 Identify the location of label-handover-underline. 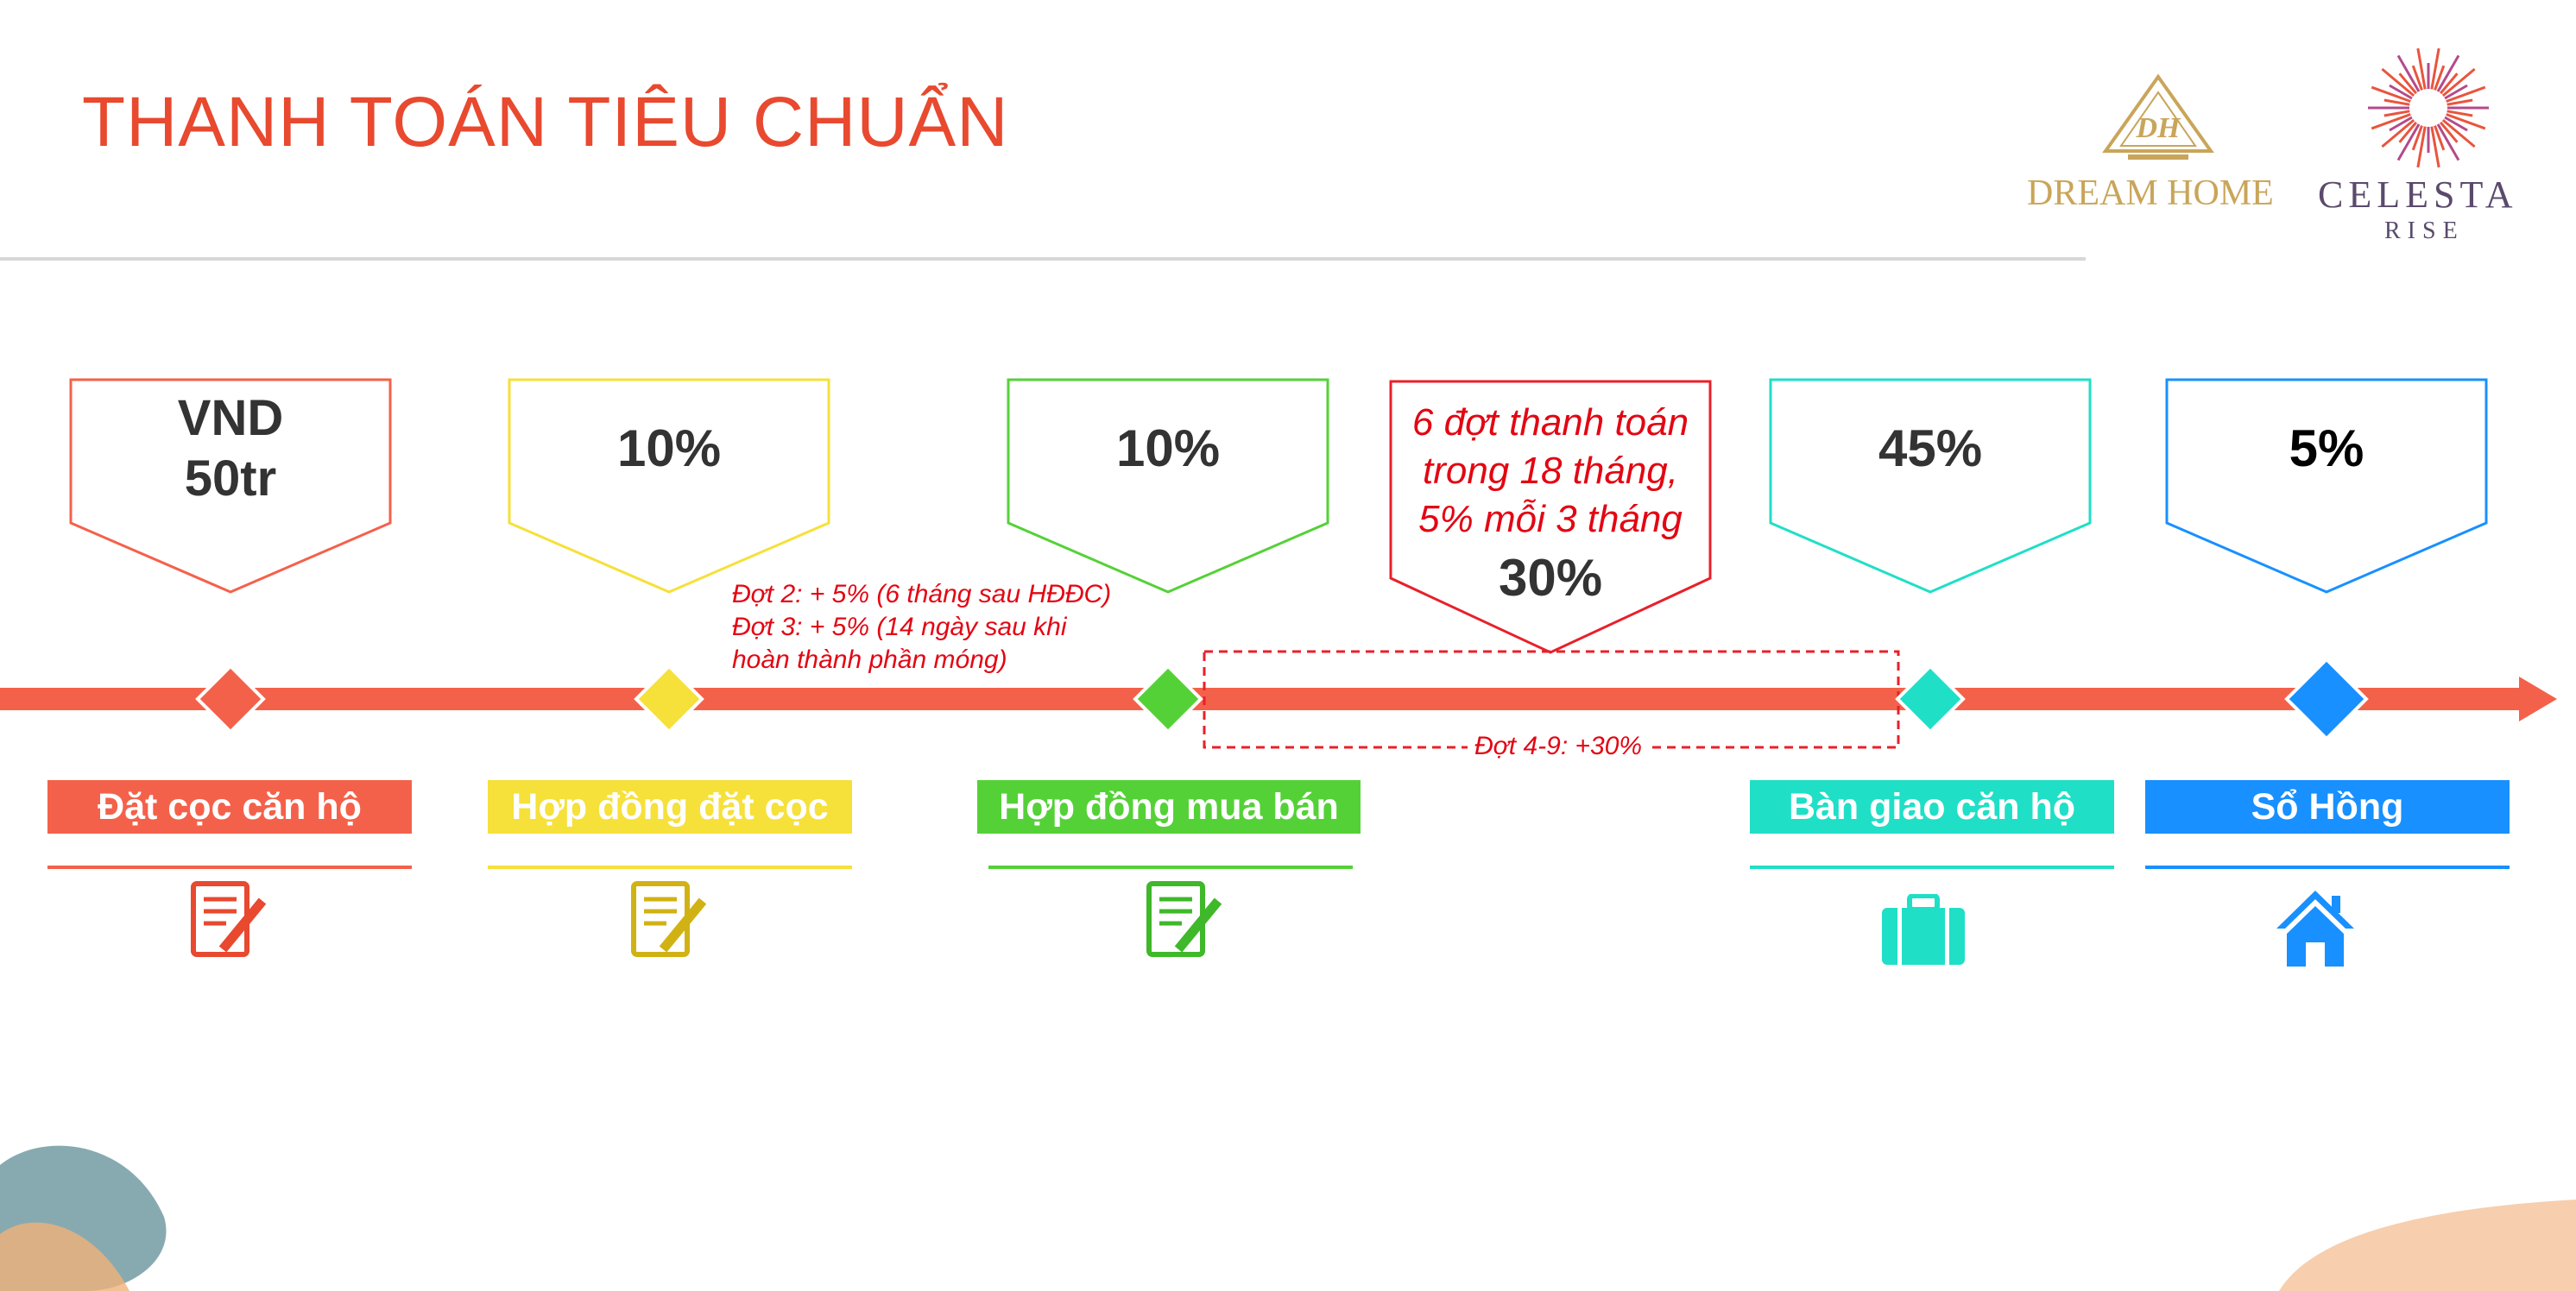
(1932, 867).